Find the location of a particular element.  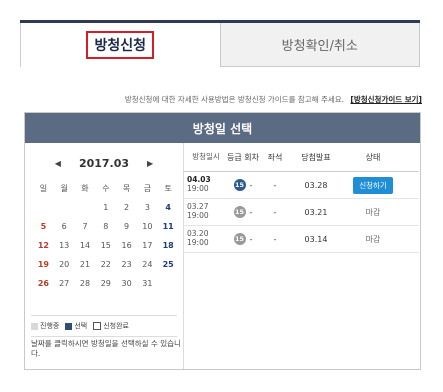

tab-apply: 방청신청 is located at coordinates (120, 45).